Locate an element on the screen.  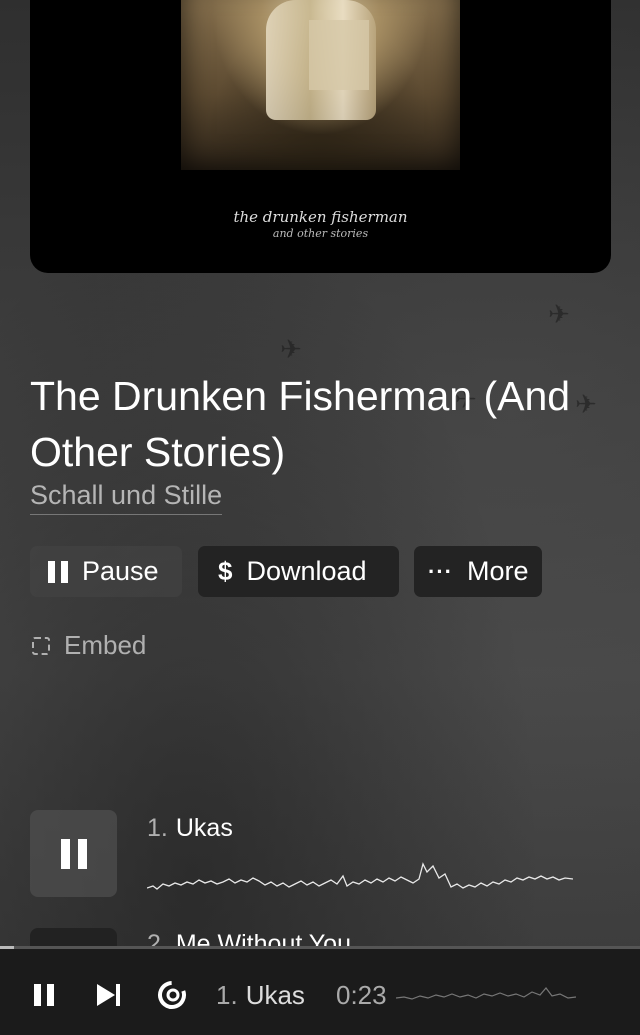
more-button: ··· More is located at coordinates (478, 571).